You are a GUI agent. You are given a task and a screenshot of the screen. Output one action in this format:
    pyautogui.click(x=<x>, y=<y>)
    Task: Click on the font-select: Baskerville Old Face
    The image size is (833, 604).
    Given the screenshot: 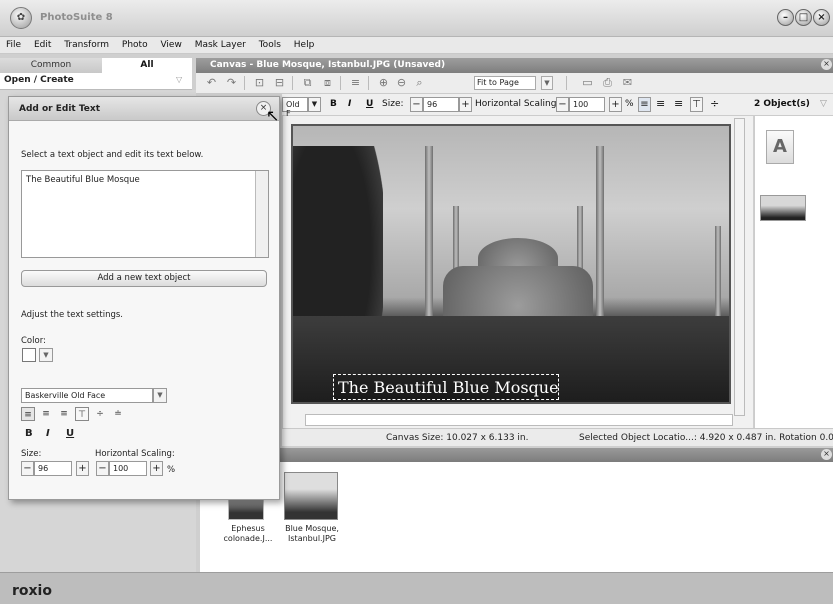 What is the action you would take?
    pyautogui.click(x=87, y=395)
    